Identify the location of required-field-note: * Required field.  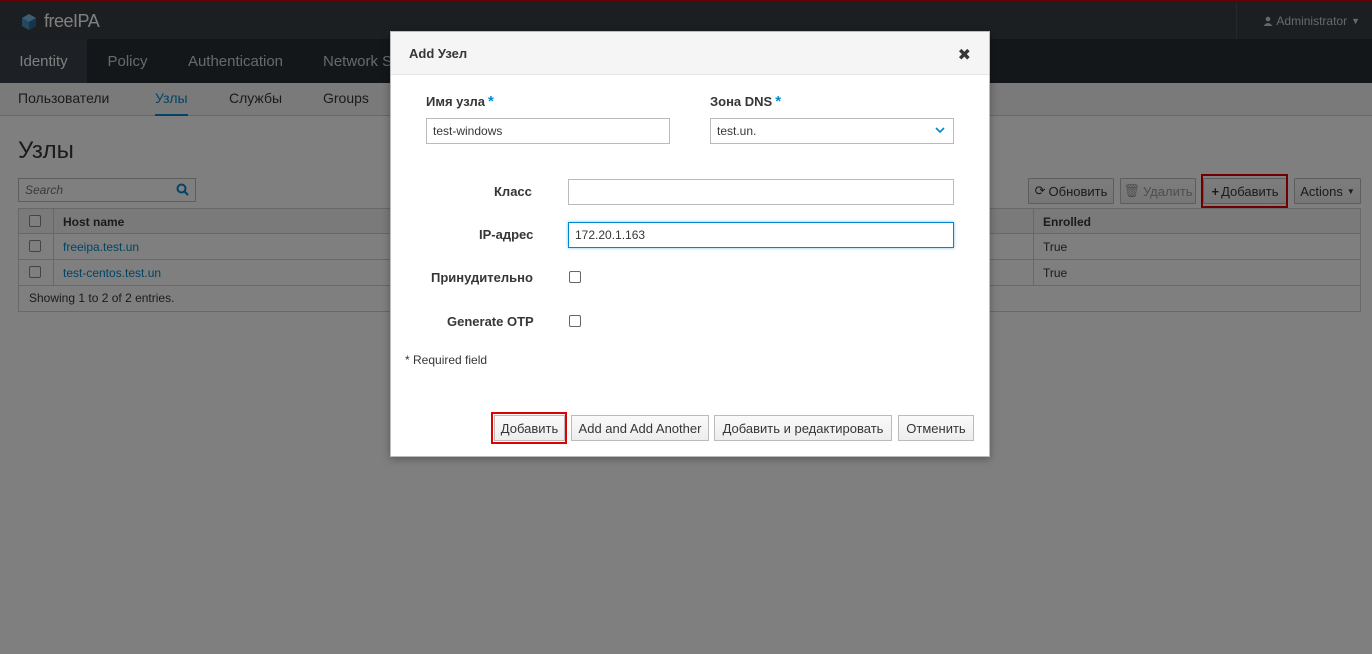
(446, 360).